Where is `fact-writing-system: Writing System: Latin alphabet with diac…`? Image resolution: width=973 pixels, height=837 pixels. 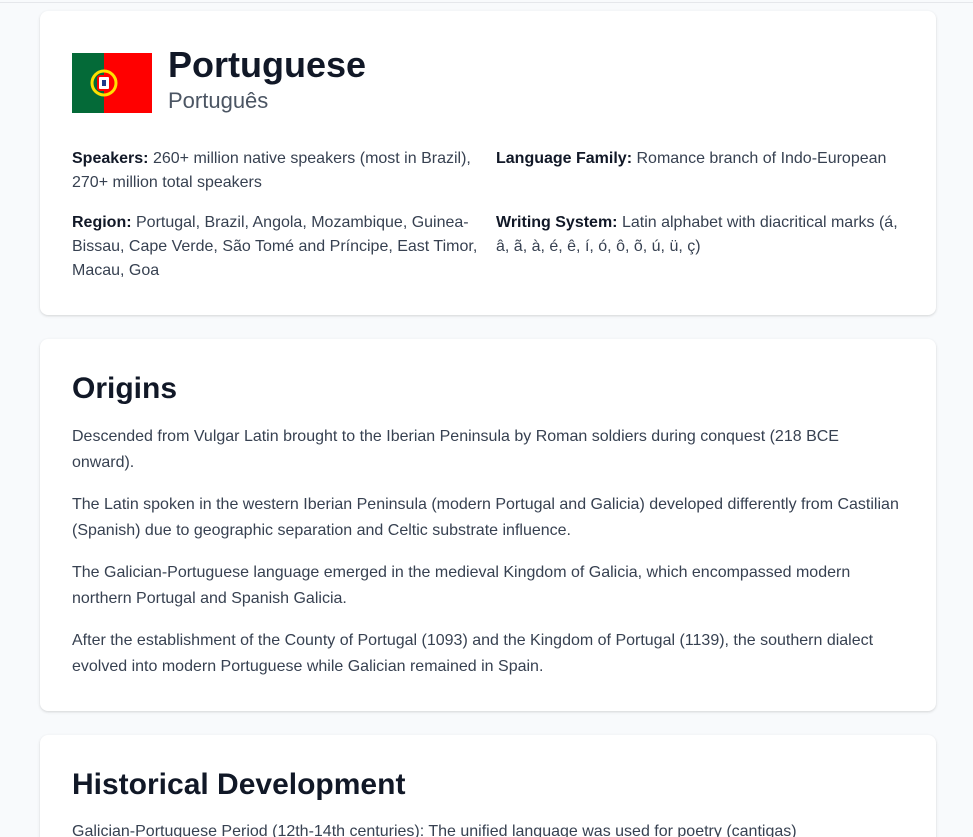 fact-writing-system: Writing System: Latin alphabet with diac… is located at coordinates (700, 247).